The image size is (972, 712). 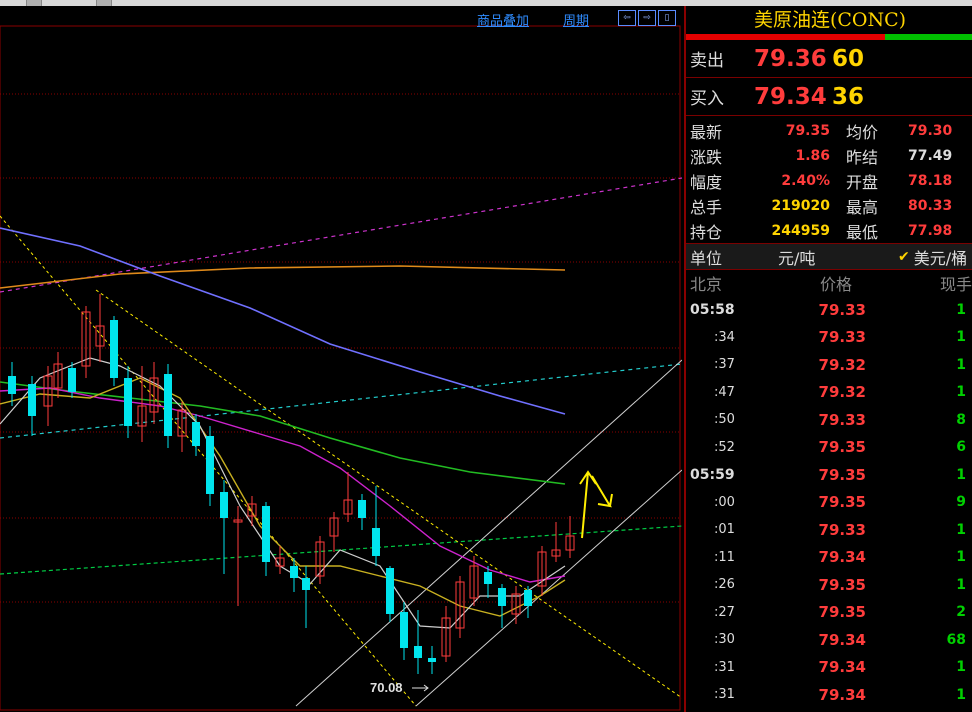 I want to click on sell-row: 卖出 79.36 60, so click(x=829, y=59).